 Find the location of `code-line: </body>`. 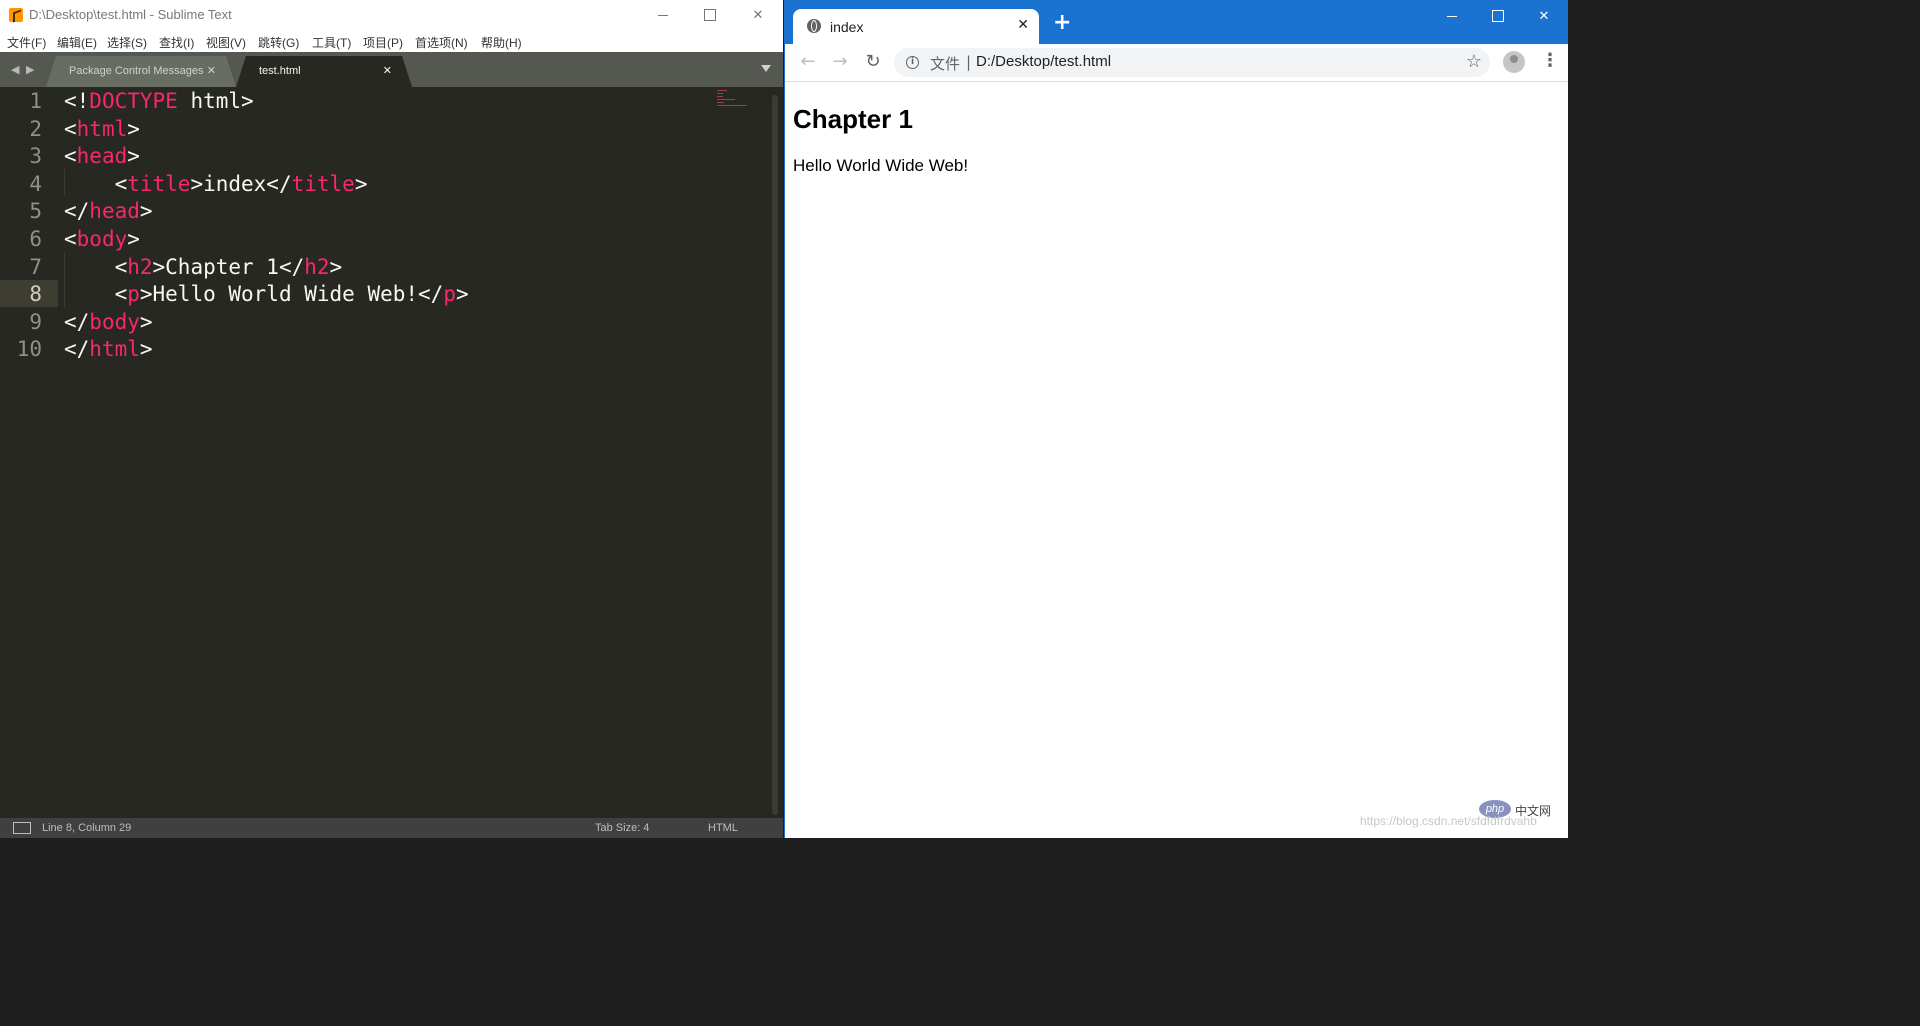

code-line: </body> is located at coordinates (108, 322).